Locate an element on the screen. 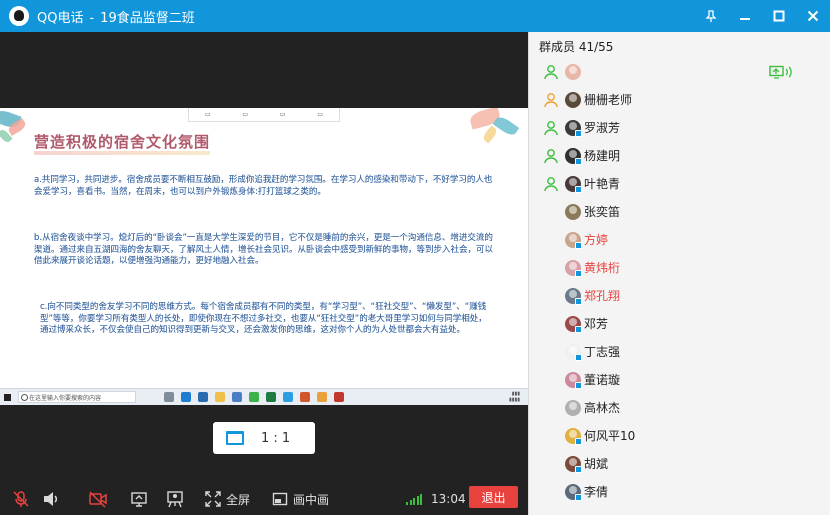 The height and width of the screenshot is (515, 830). pip-label: 画中画 is located at coordinates (311, 499).